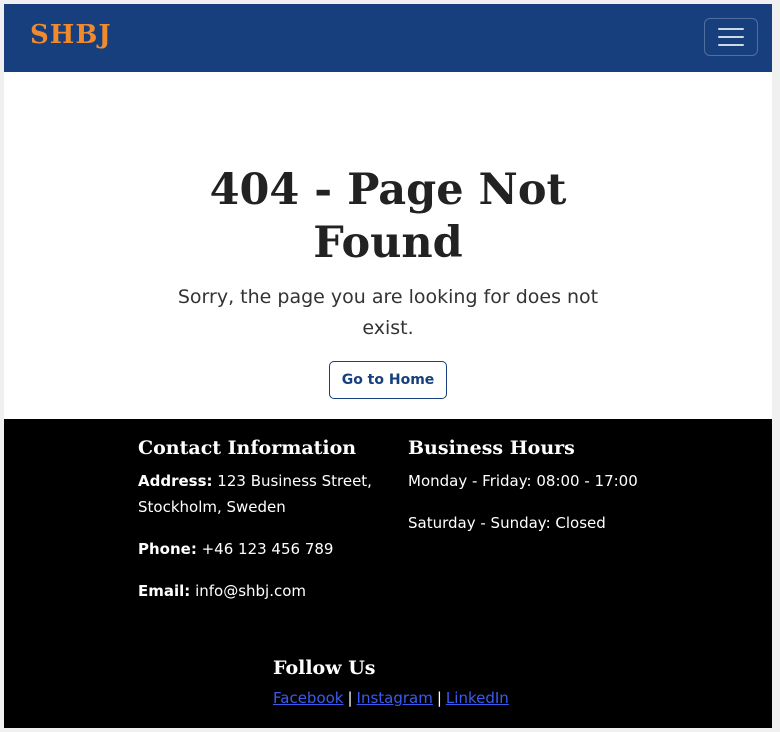  Describe the element at coordinates (324, 668) in the screenshot. I see `follow-heading: Follow Us` at that location.